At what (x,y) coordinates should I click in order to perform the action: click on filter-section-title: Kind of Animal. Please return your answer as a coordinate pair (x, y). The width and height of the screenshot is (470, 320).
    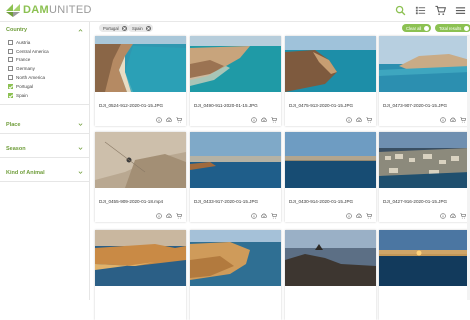
    Looking at the image, I should click on (25, 172).